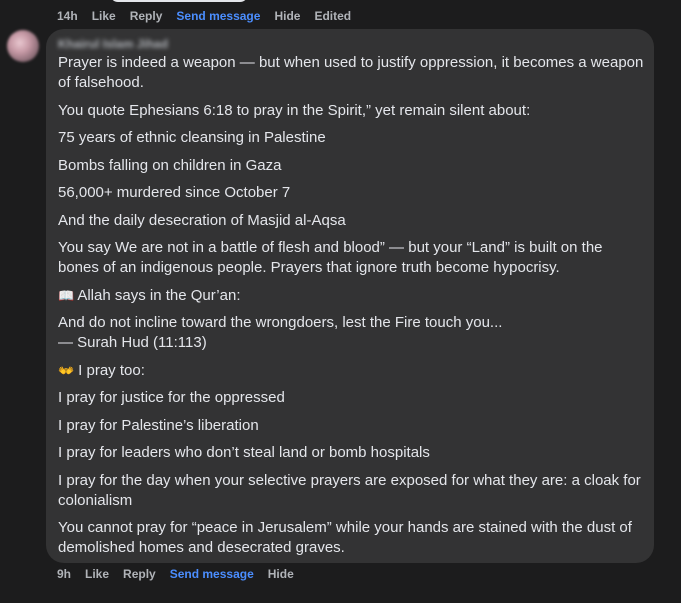 The image size is (681, 603). What do you see at coordinates (179, 1) in the screenshot?
I see `previous-comment-edge` at bounding box center [179, 1].